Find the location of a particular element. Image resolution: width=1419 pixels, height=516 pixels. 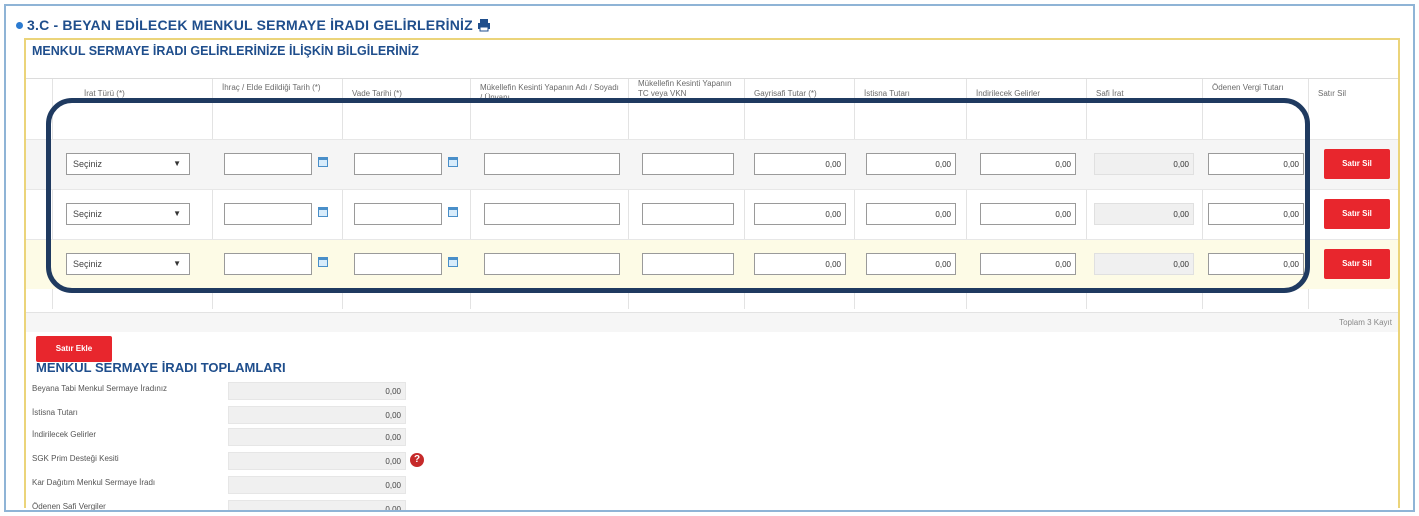

totals-label: İstisna Tutarı is located at coordinates (55, 412).